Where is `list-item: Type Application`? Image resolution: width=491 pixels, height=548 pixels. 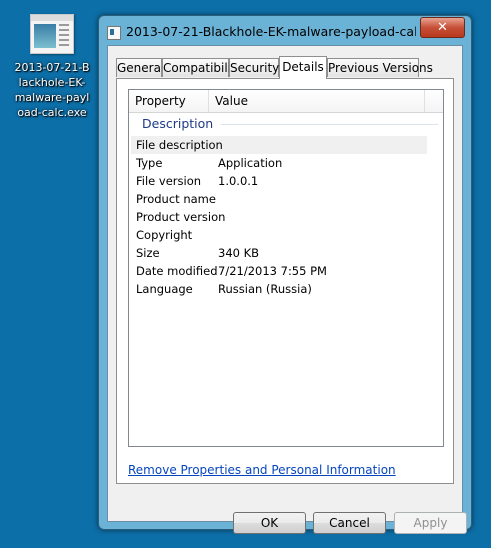
list-item: Type Application is located at coordinates (279, 163).